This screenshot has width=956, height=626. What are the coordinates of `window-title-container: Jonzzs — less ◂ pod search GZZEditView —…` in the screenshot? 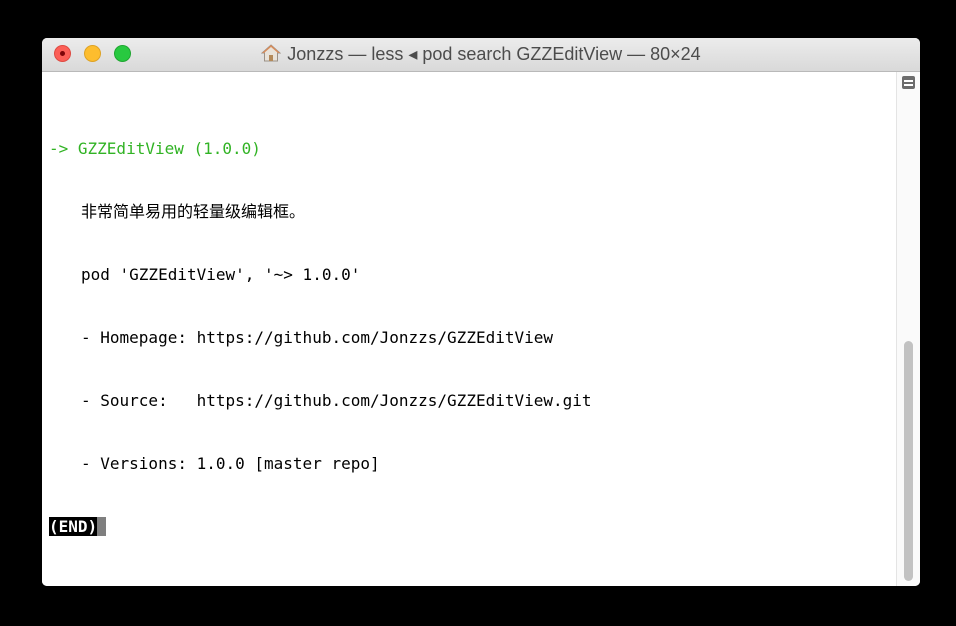 It's located at (481, 54).